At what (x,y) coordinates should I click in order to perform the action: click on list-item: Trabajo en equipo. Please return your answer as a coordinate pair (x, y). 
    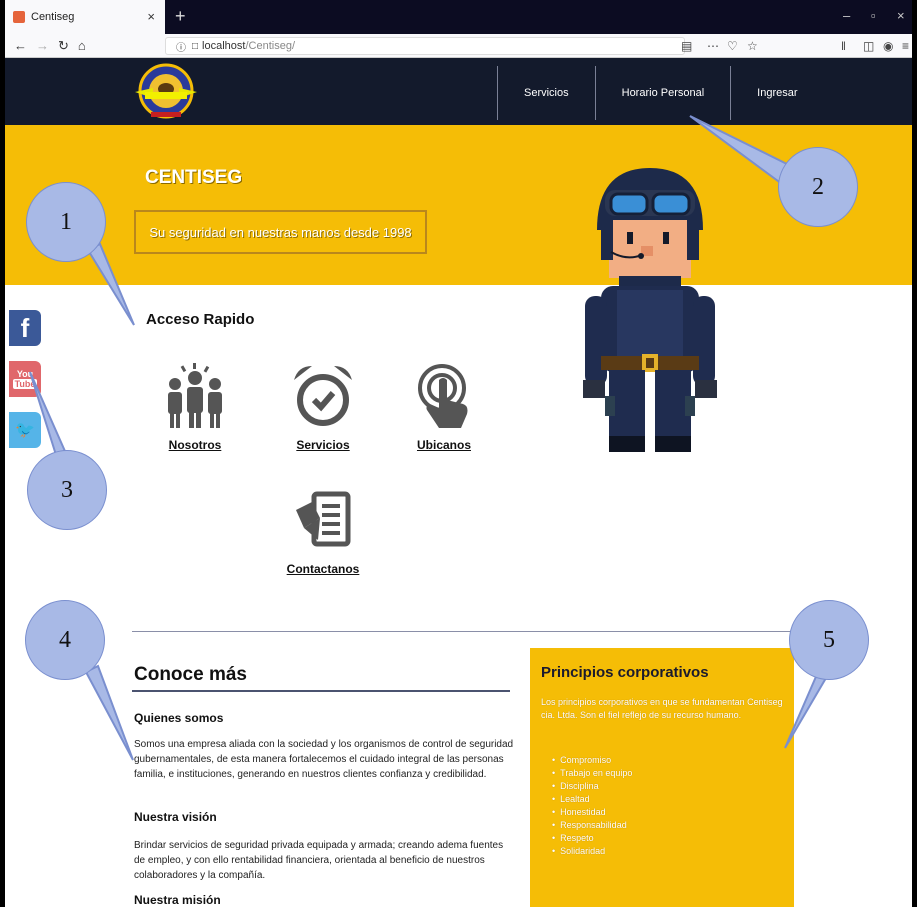
    Looking at the image, I should click on (592, 773).